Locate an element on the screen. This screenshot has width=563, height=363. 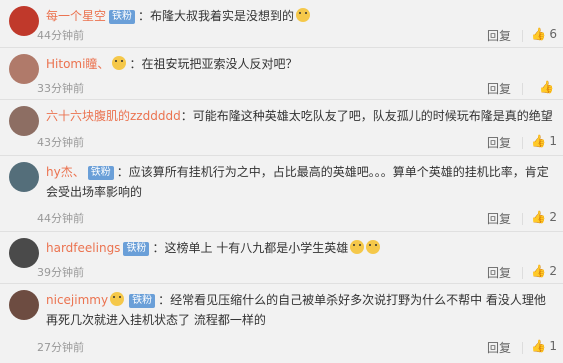
like-count: 6 is located at coordinates (553, 34).